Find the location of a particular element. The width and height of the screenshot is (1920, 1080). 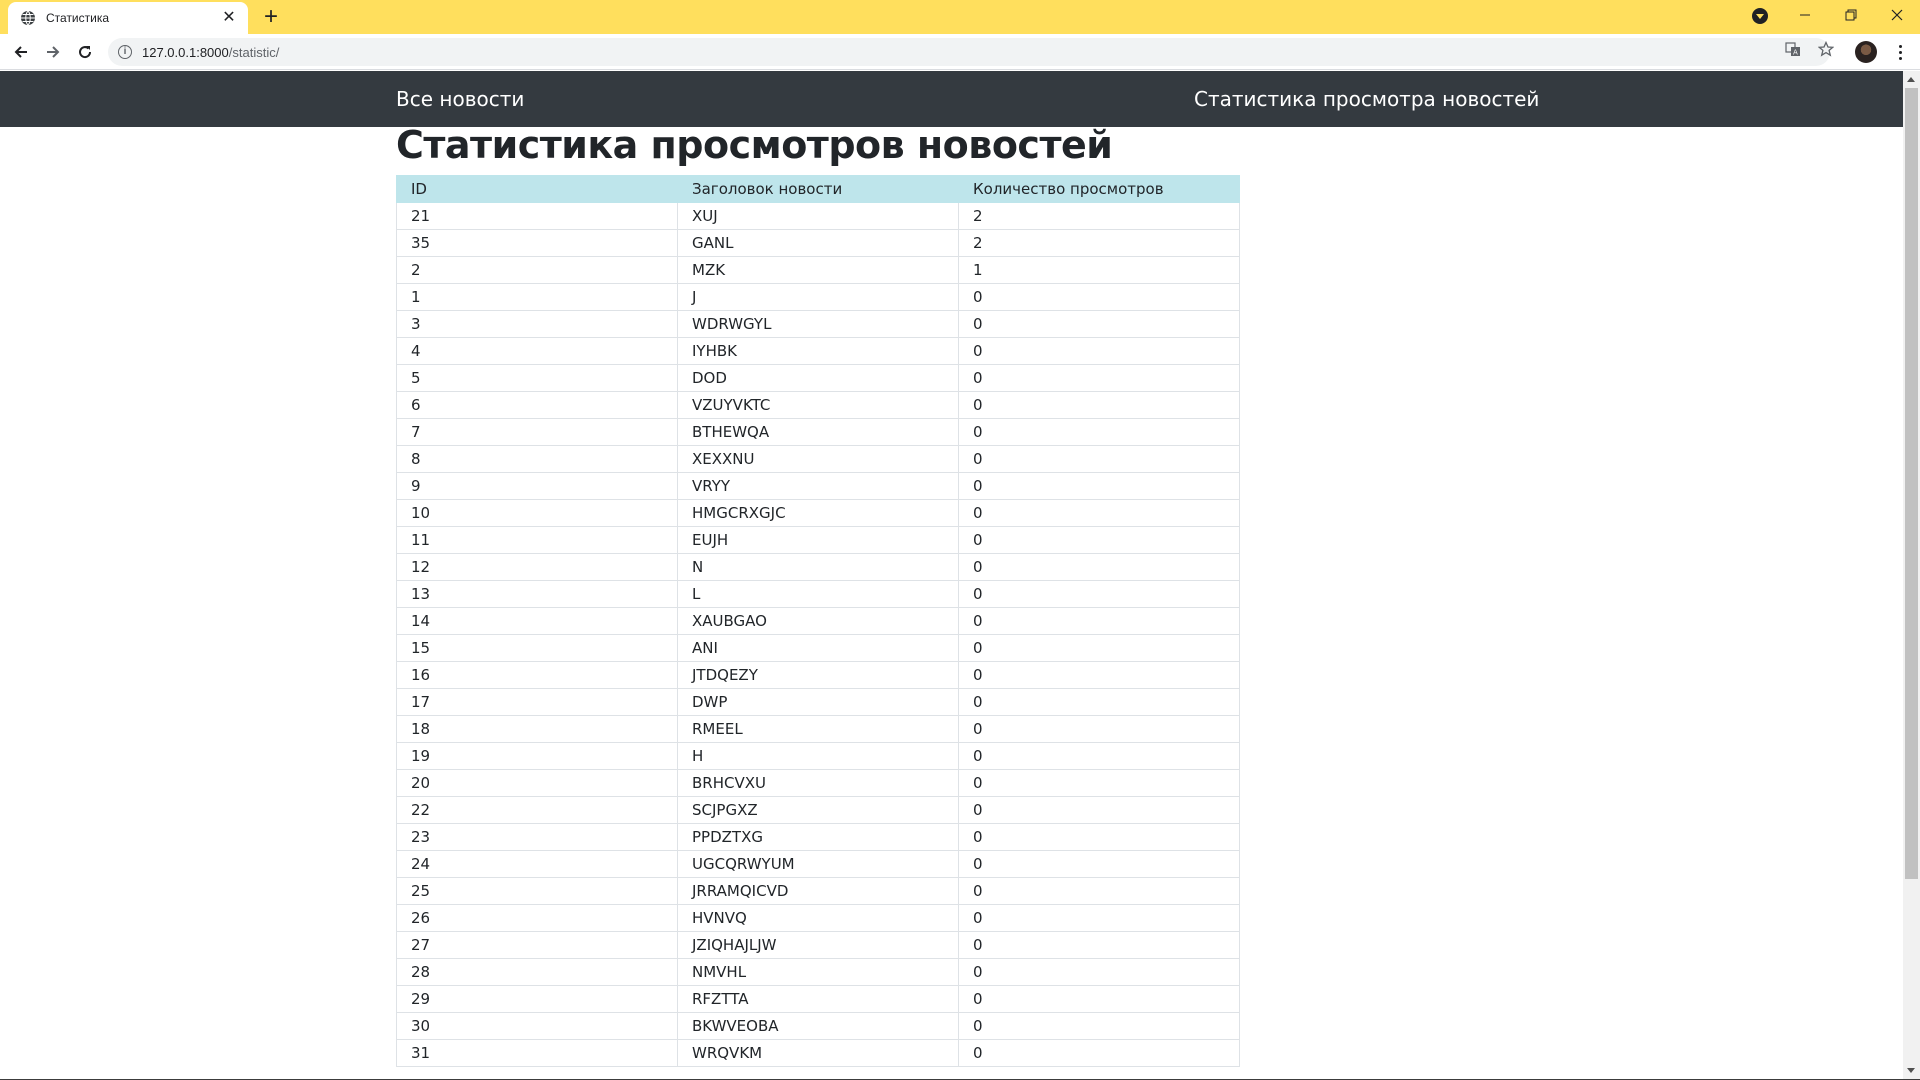

cell-id: 24 is located at coordinates (537, 864).